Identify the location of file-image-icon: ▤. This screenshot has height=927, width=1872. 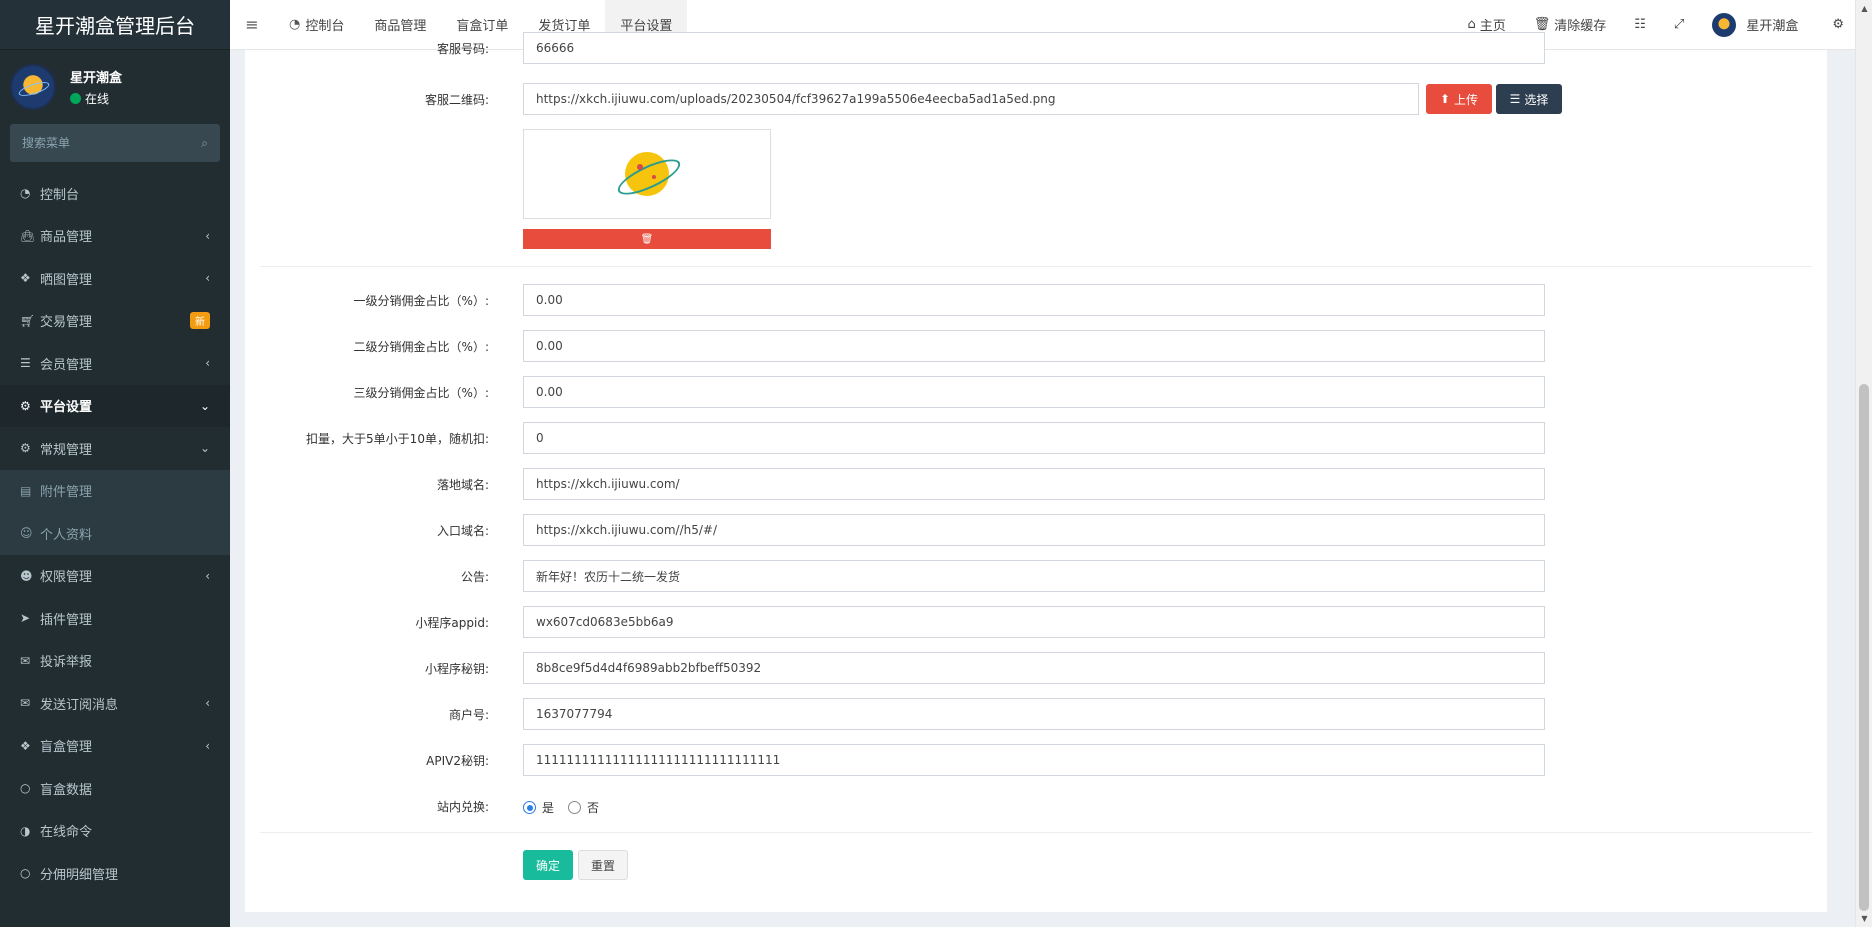
(26, 490).